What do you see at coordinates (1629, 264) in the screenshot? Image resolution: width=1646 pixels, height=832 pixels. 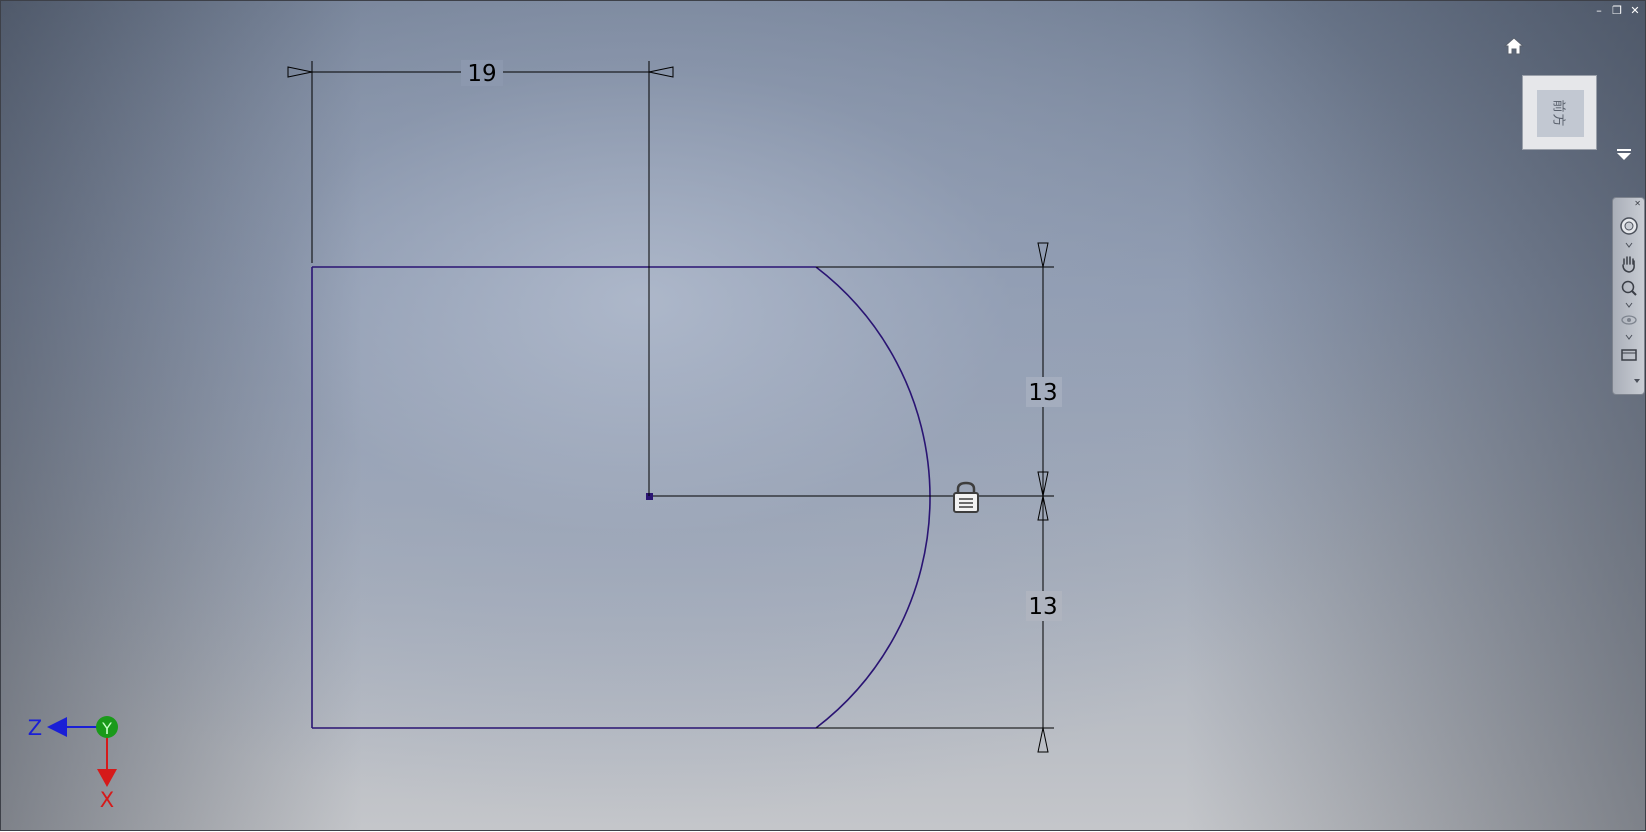 I see `pan-hand-icon` at bounding box center [1629, 264].